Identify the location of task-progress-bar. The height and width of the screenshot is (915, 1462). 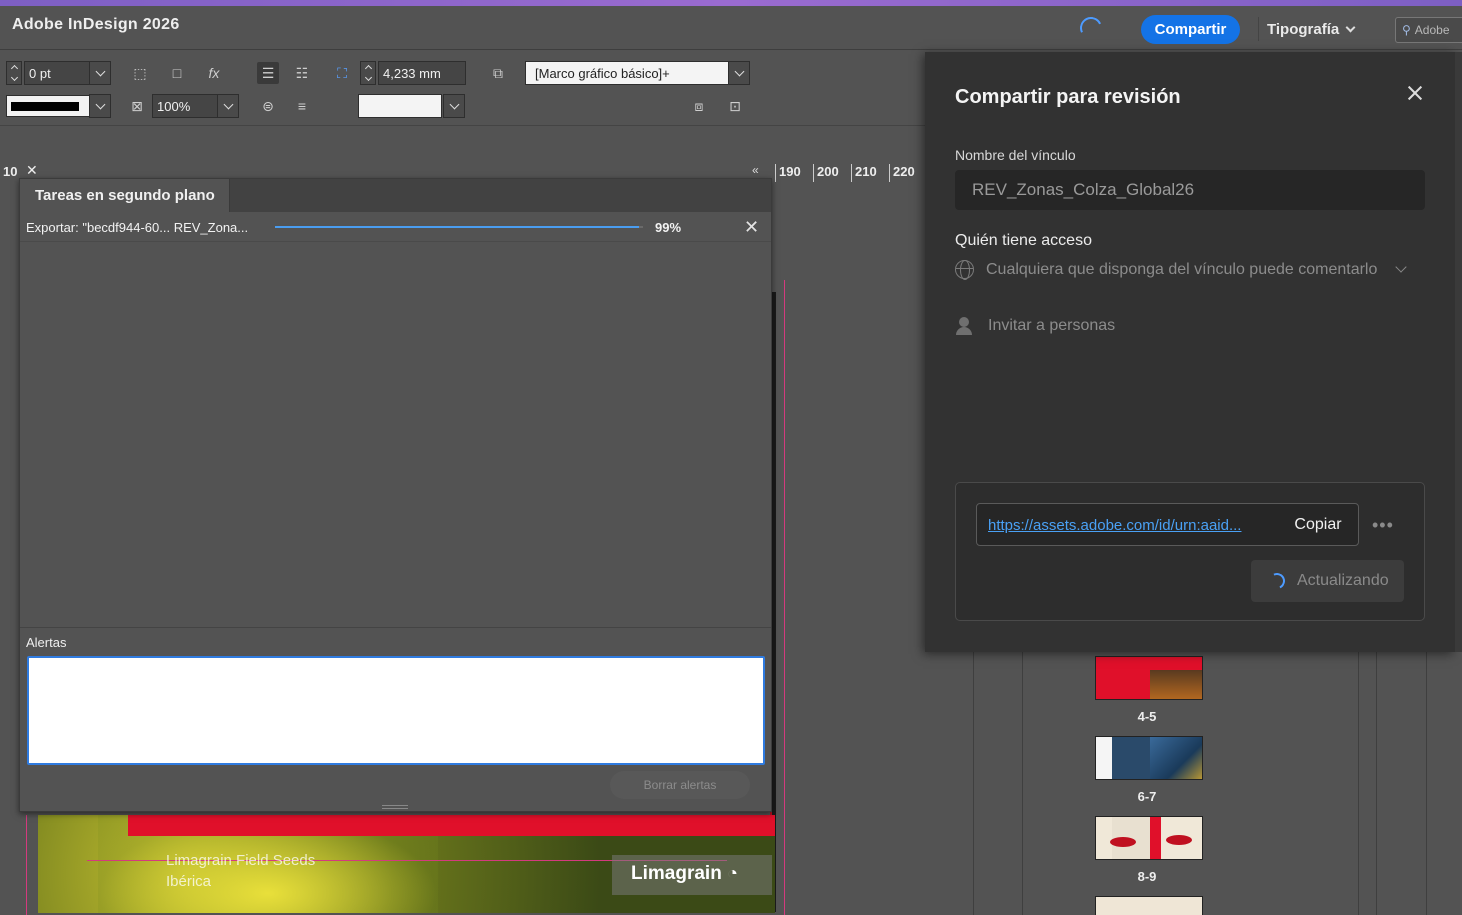
(459, 227).